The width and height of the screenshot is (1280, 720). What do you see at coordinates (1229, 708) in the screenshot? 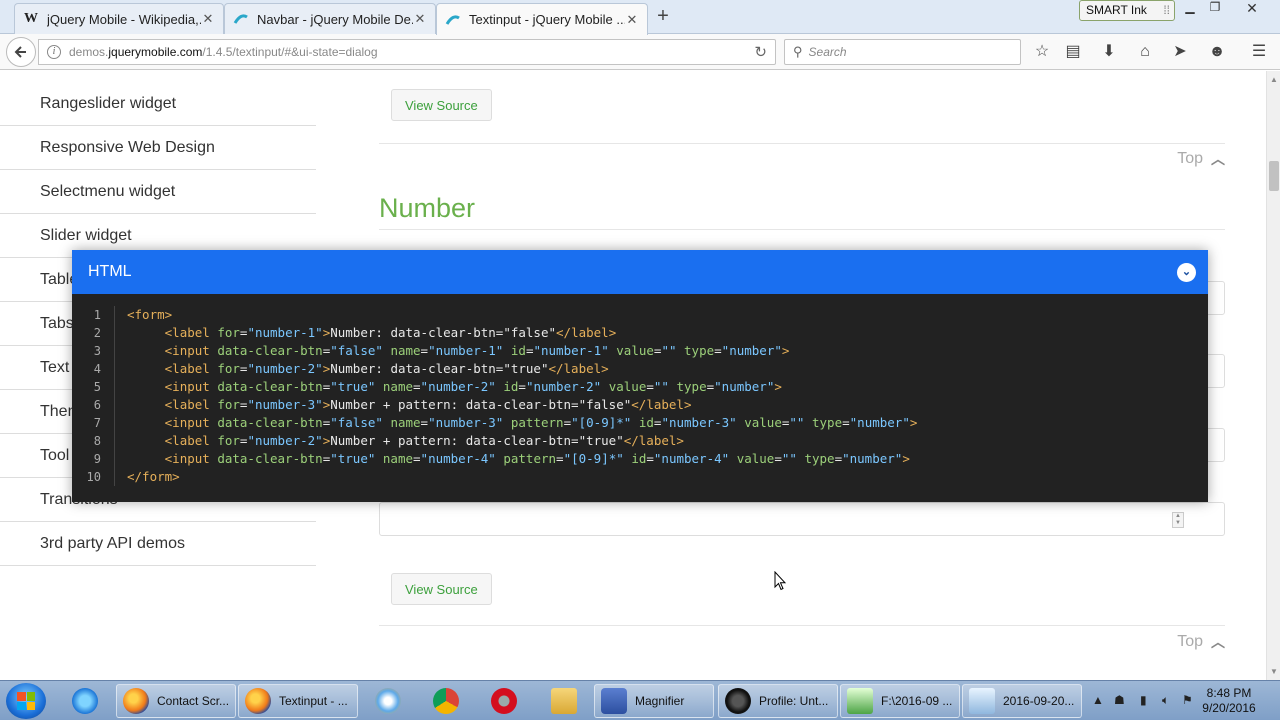
I see `clock-date: 9/20/2016` at bounding box center [1229, 708].